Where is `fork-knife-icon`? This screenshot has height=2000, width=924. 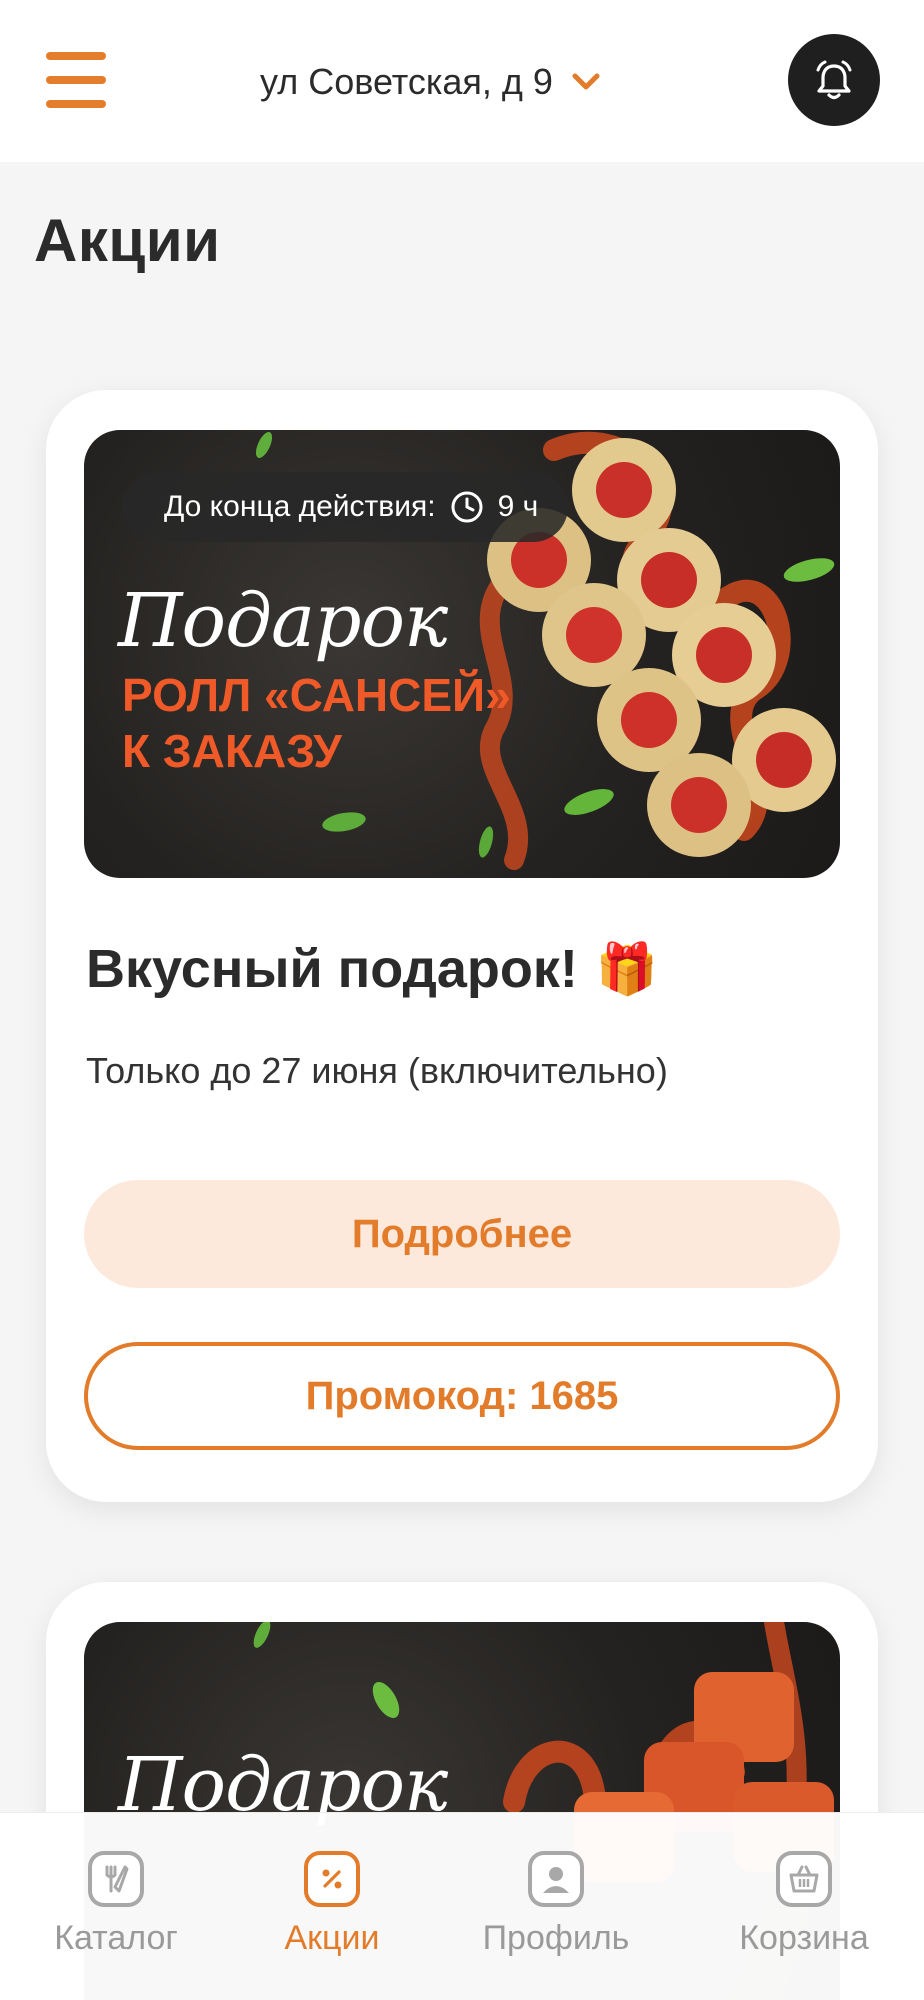
fork-knife-icon is located at coordinates (116, 1879).